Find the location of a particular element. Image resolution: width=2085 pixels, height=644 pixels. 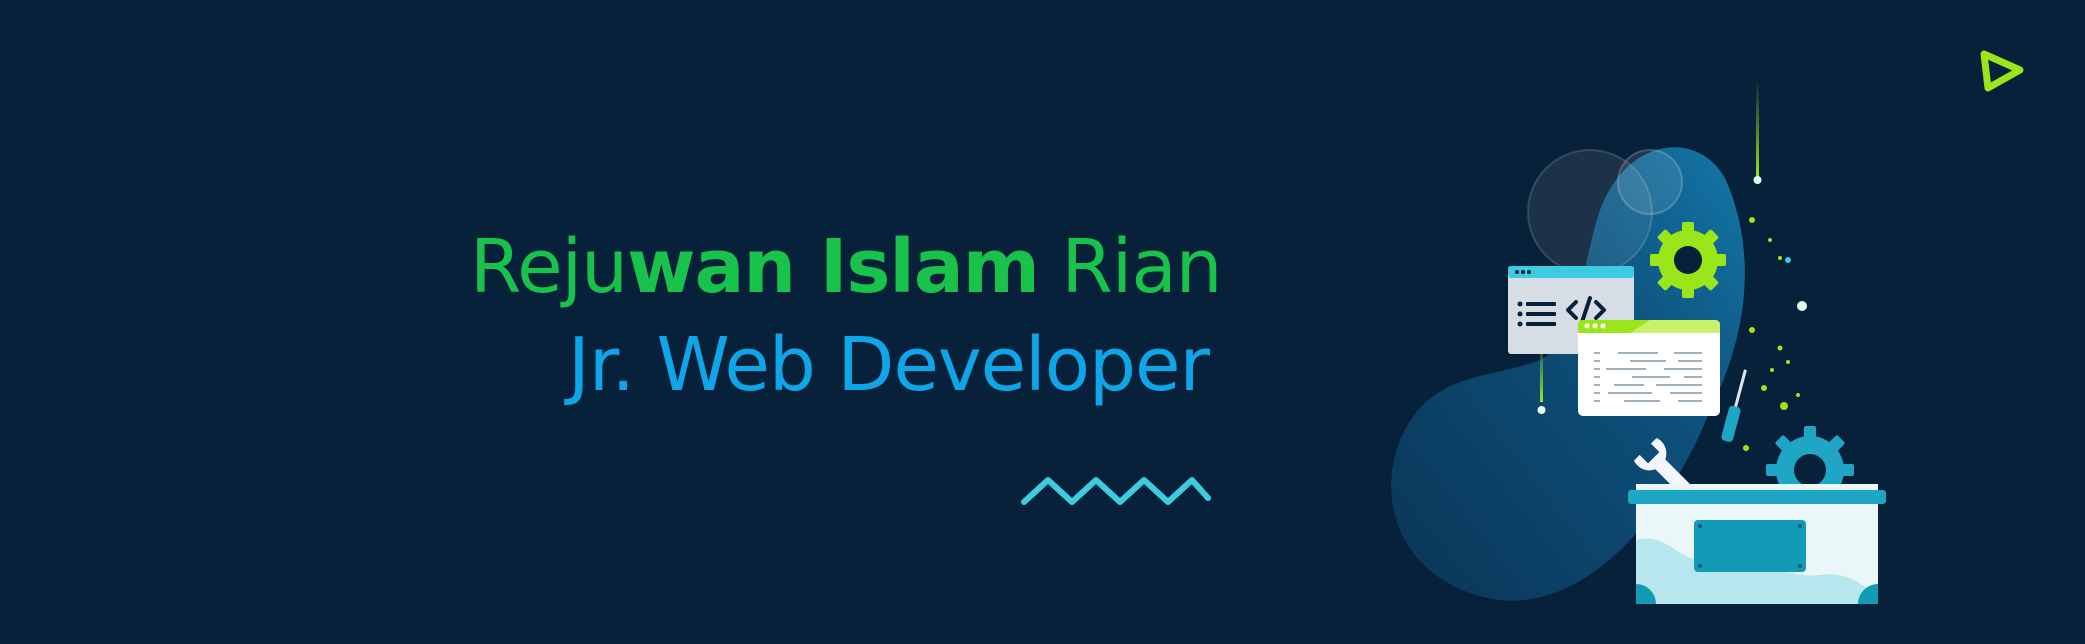

play-triangle-icon is located at coordinates (2002, 71).